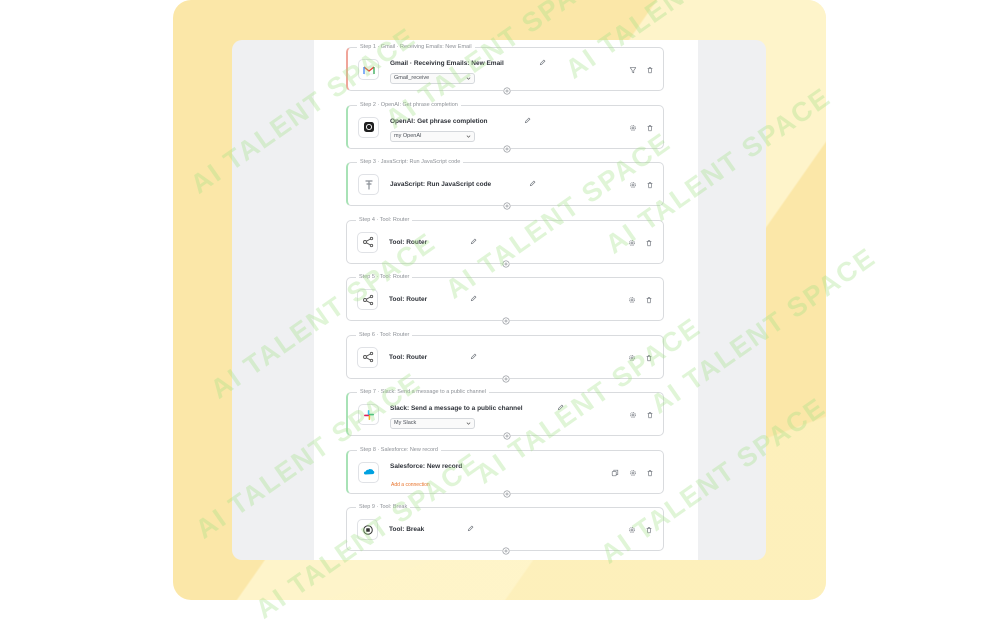 The image size is (1000, 625). What do you see at coordinates (384, 334) in the screenshot?
I see `step-tag: Step 6 · Tool: Router` at bounding box center [384, 334].